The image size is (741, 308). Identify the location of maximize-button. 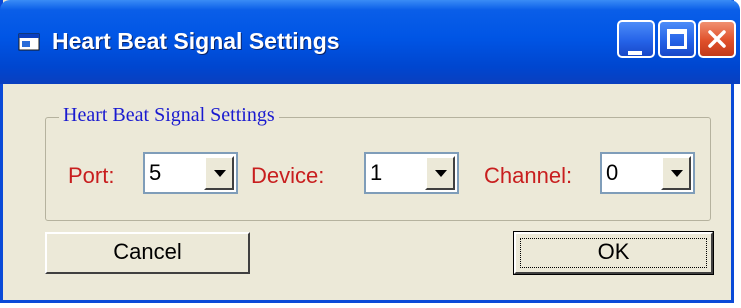
(677, 39).